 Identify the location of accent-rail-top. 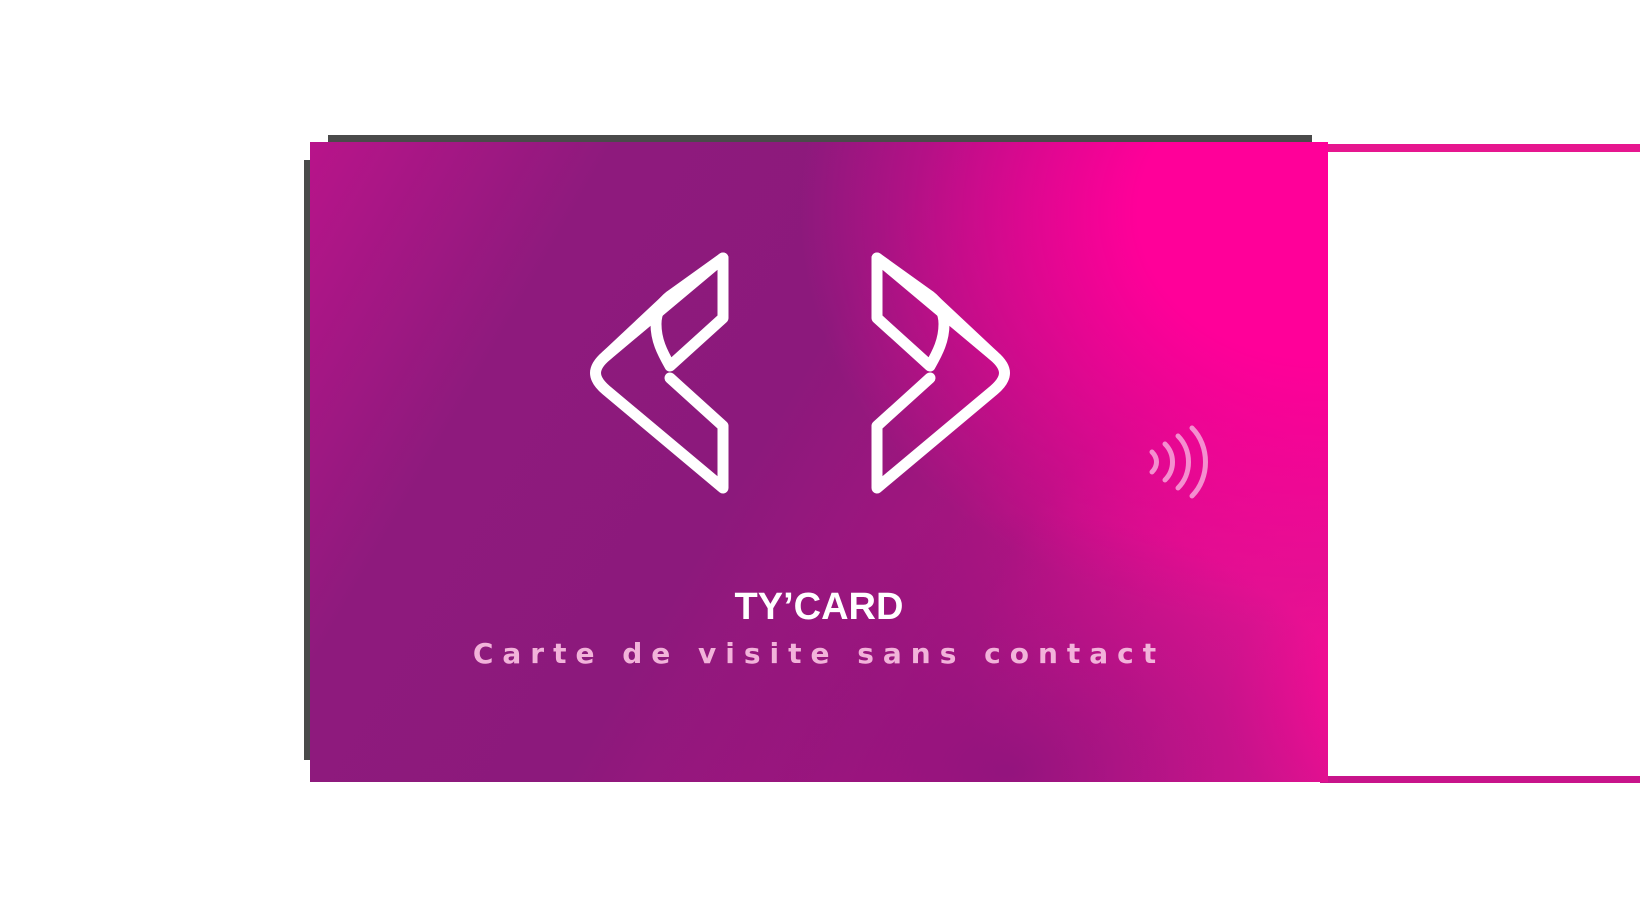
(1480, 148).